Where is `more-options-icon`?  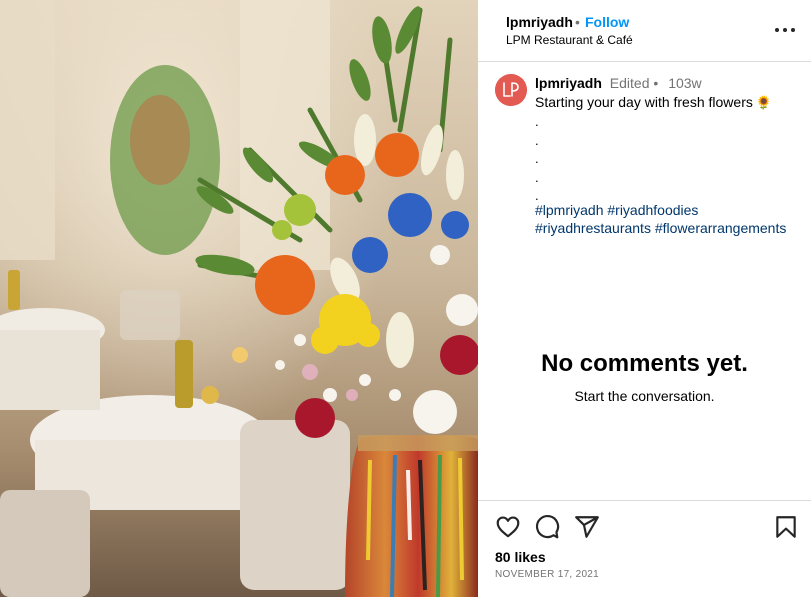 more-options-icon is located at coordinates (785, 30).